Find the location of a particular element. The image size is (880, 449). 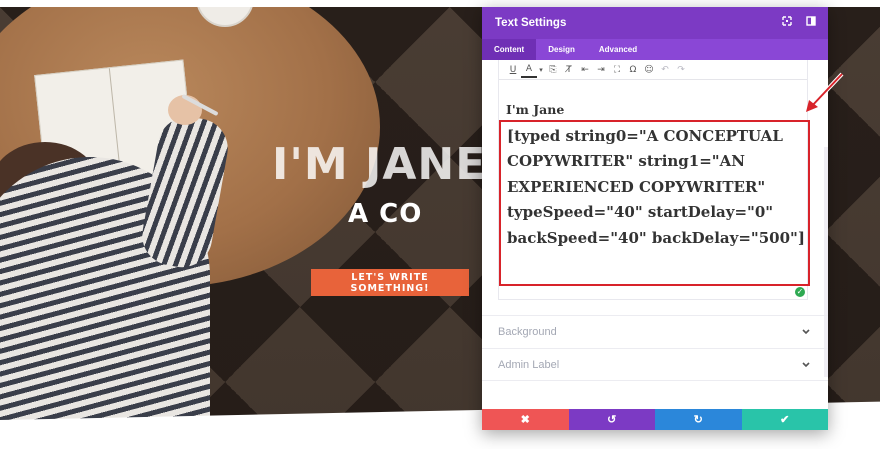

close-icon: ✖ is located at coordinates (525, 420).